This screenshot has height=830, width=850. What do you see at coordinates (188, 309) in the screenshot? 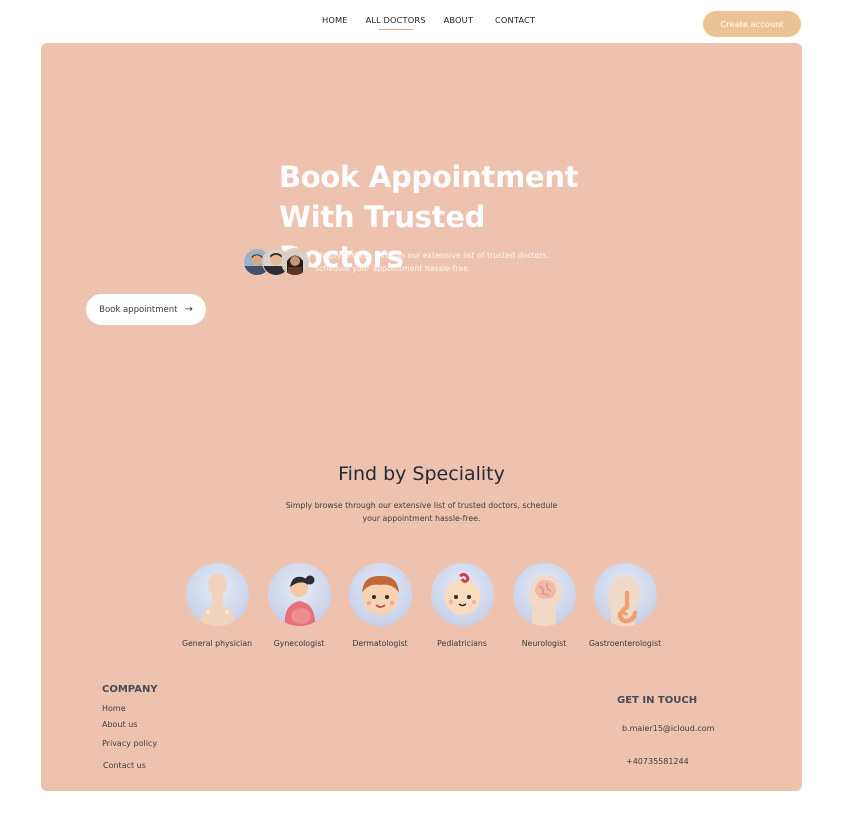
I see `arrow-right-icon: →` at bounding box center [188, 309].